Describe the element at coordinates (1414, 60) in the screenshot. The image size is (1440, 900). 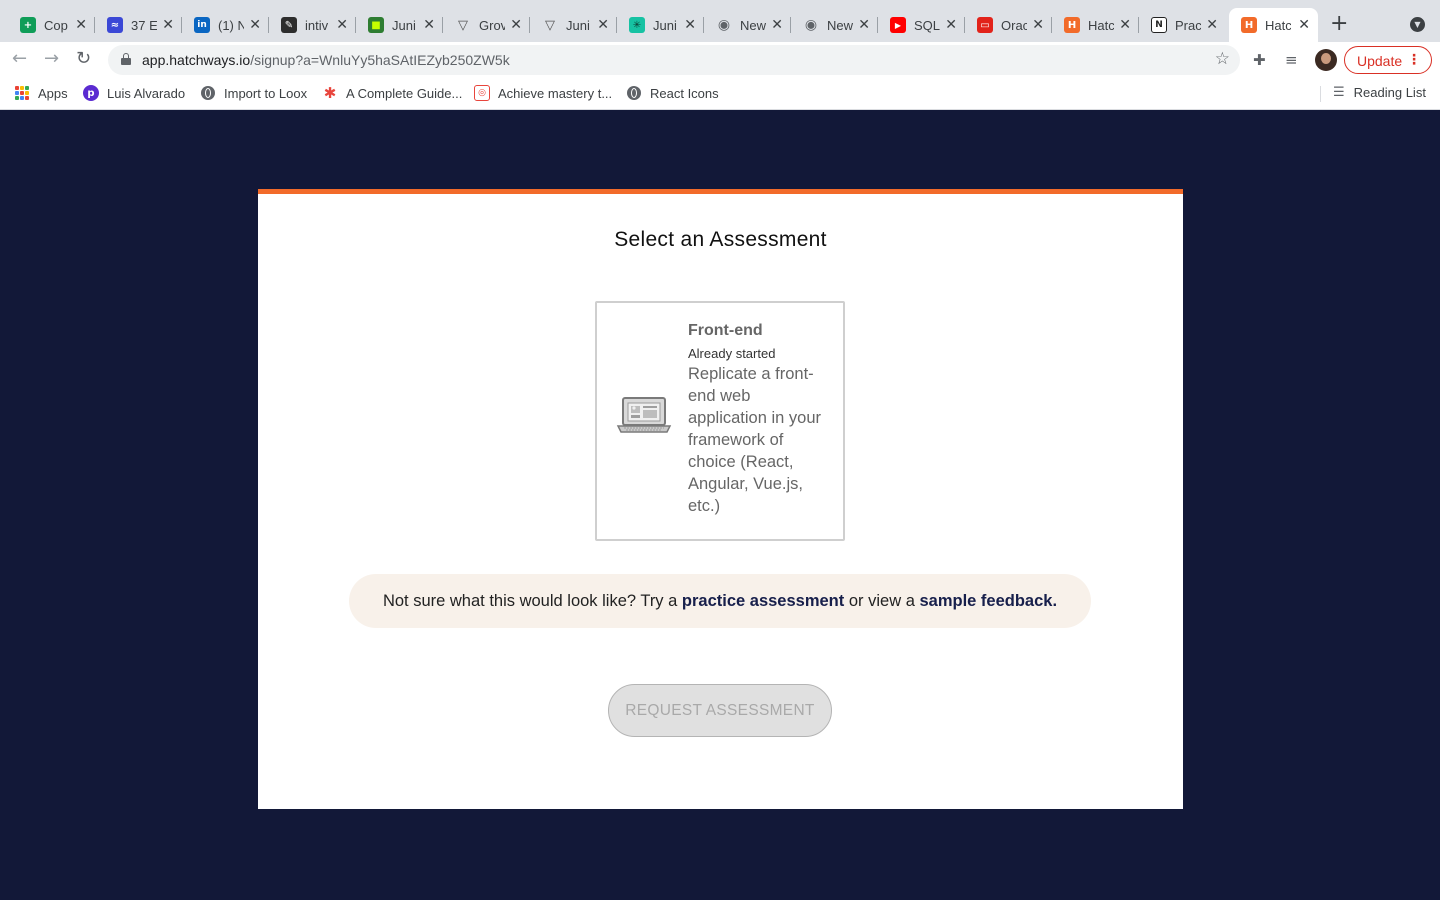
I see `more-menu-icon: ⋮` at that location.